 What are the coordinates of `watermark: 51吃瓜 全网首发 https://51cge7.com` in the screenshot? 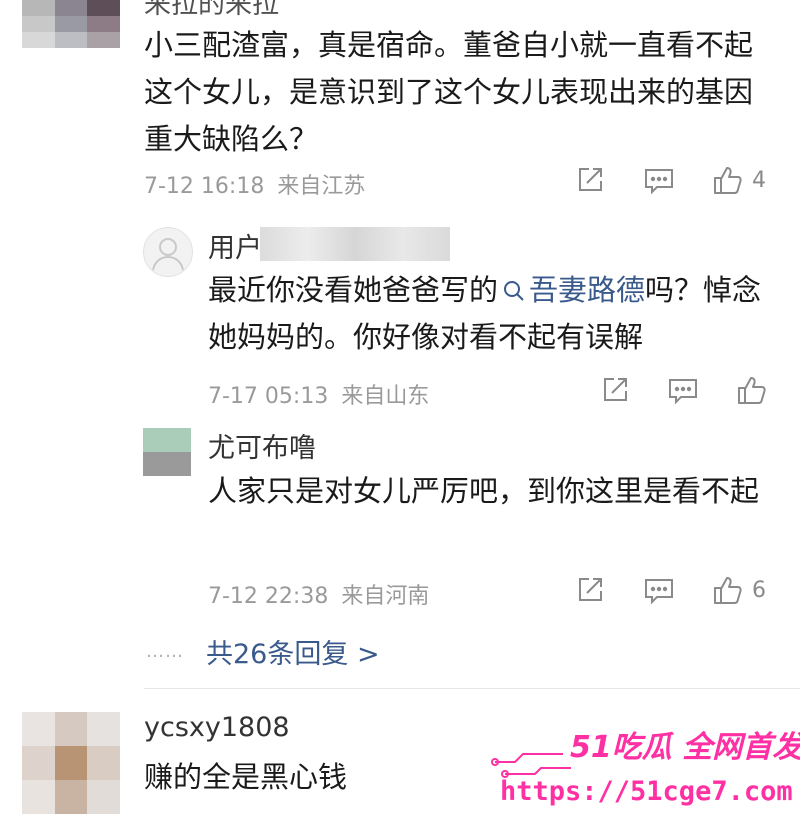 It's located at (645, 766).